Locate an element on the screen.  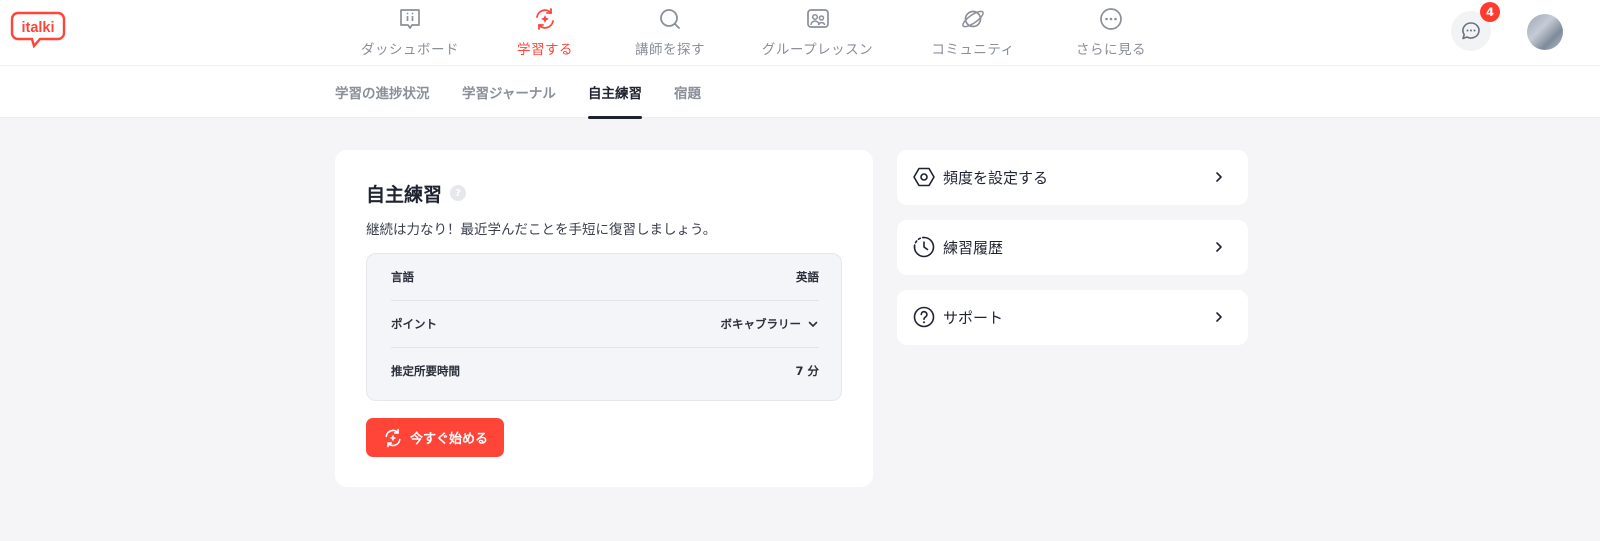
nav-label: 学習する is located at coordinates (545, 50).